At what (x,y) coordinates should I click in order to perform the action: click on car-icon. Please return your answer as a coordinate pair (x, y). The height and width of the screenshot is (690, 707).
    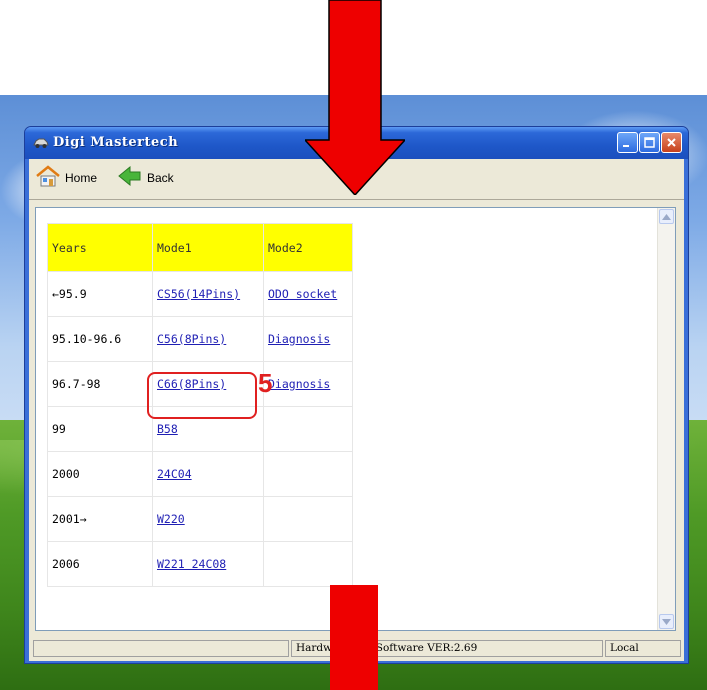
    Looking at the image, I should click on (41, 142).